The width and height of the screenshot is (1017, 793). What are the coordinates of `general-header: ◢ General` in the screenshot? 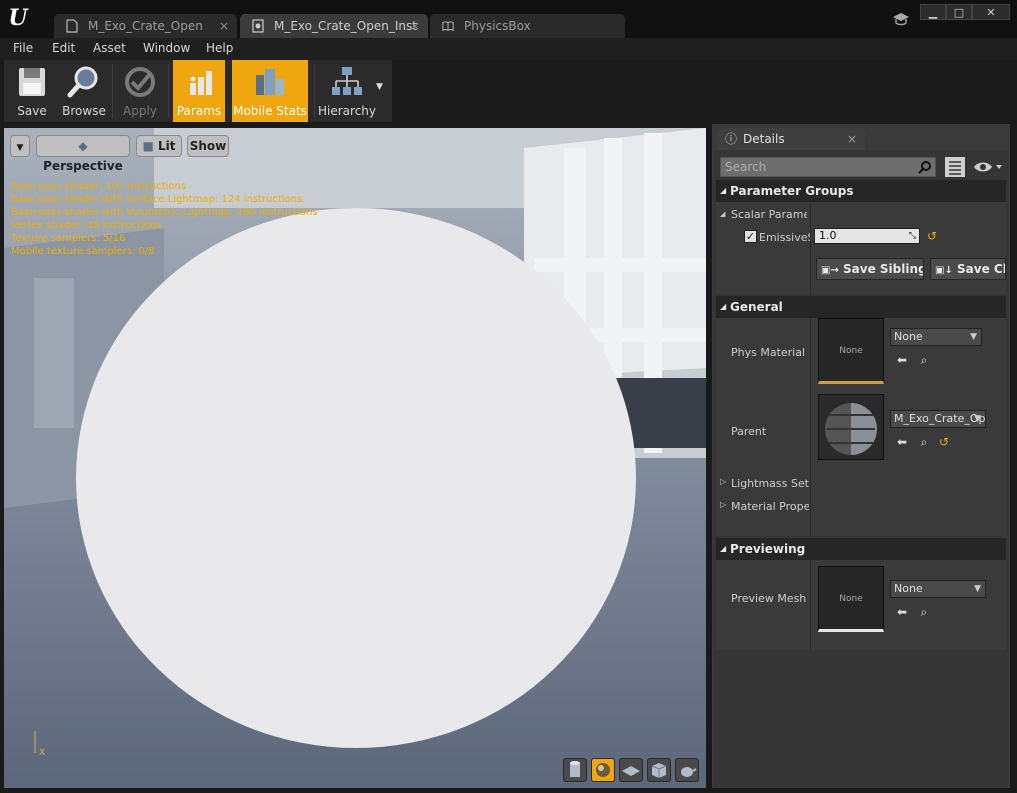 It's located at (861, 307).